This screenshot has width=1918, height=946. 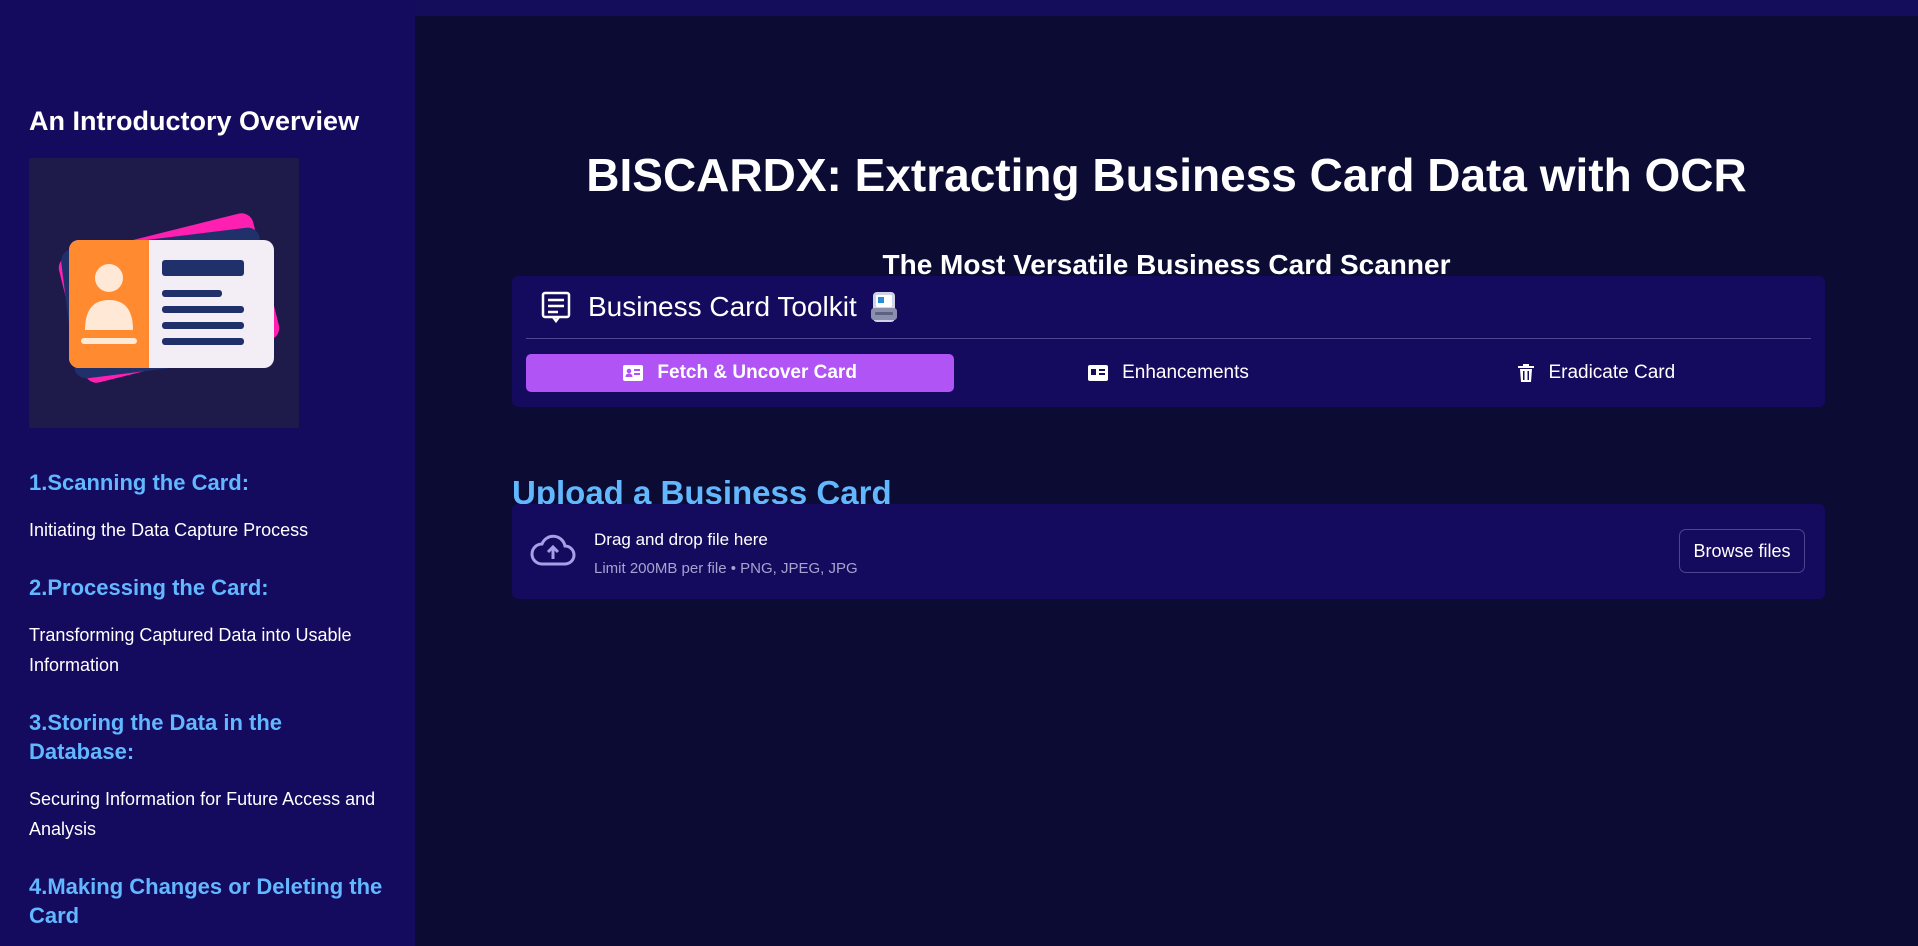 I want to click on trash-icon, so click(x=1526, y=373).